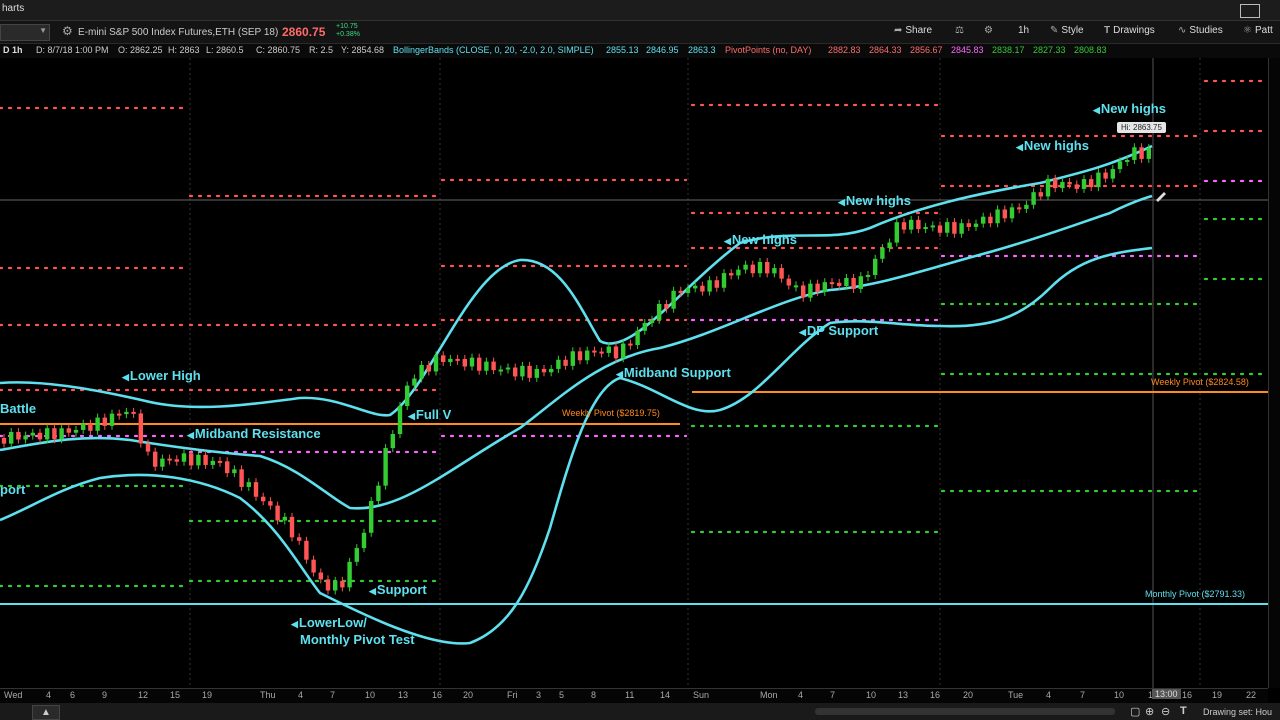 The height and width of the screenshot is (720, 1280). What do you see at coordinates (1183, 711) in the screenshot?
I see `text-icon: T` at bounding box center [1183, 711].